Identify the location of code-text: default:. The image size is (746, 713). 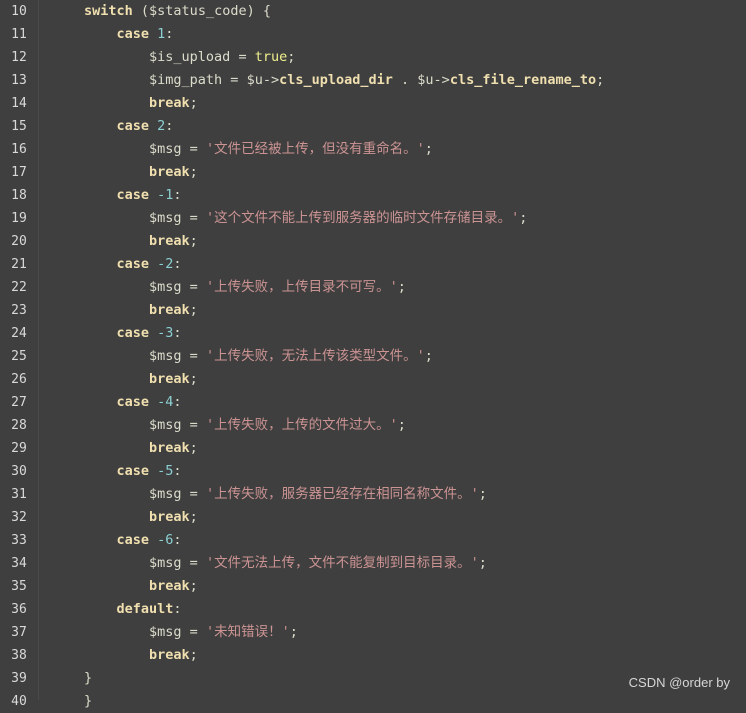
(133, 609).